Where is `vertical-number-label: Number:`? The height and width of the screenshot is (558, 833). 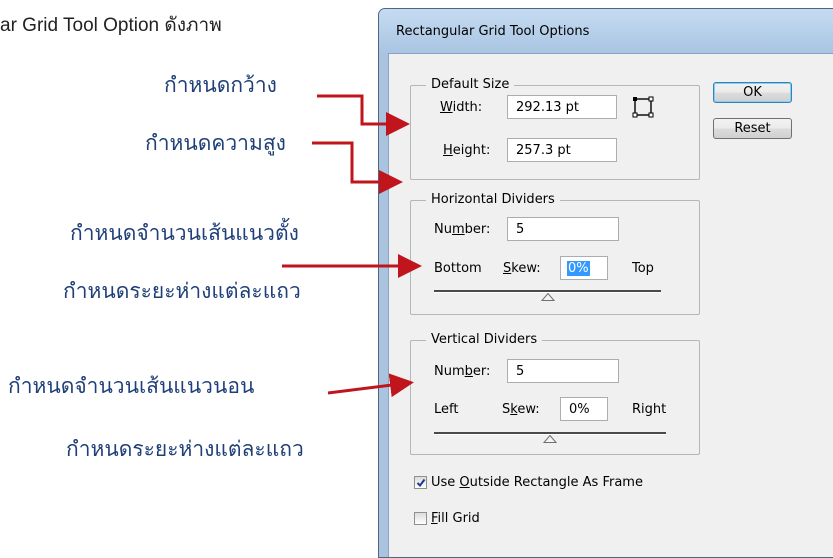 vertical-number-label: Number: is located at coordinates (462, 371).